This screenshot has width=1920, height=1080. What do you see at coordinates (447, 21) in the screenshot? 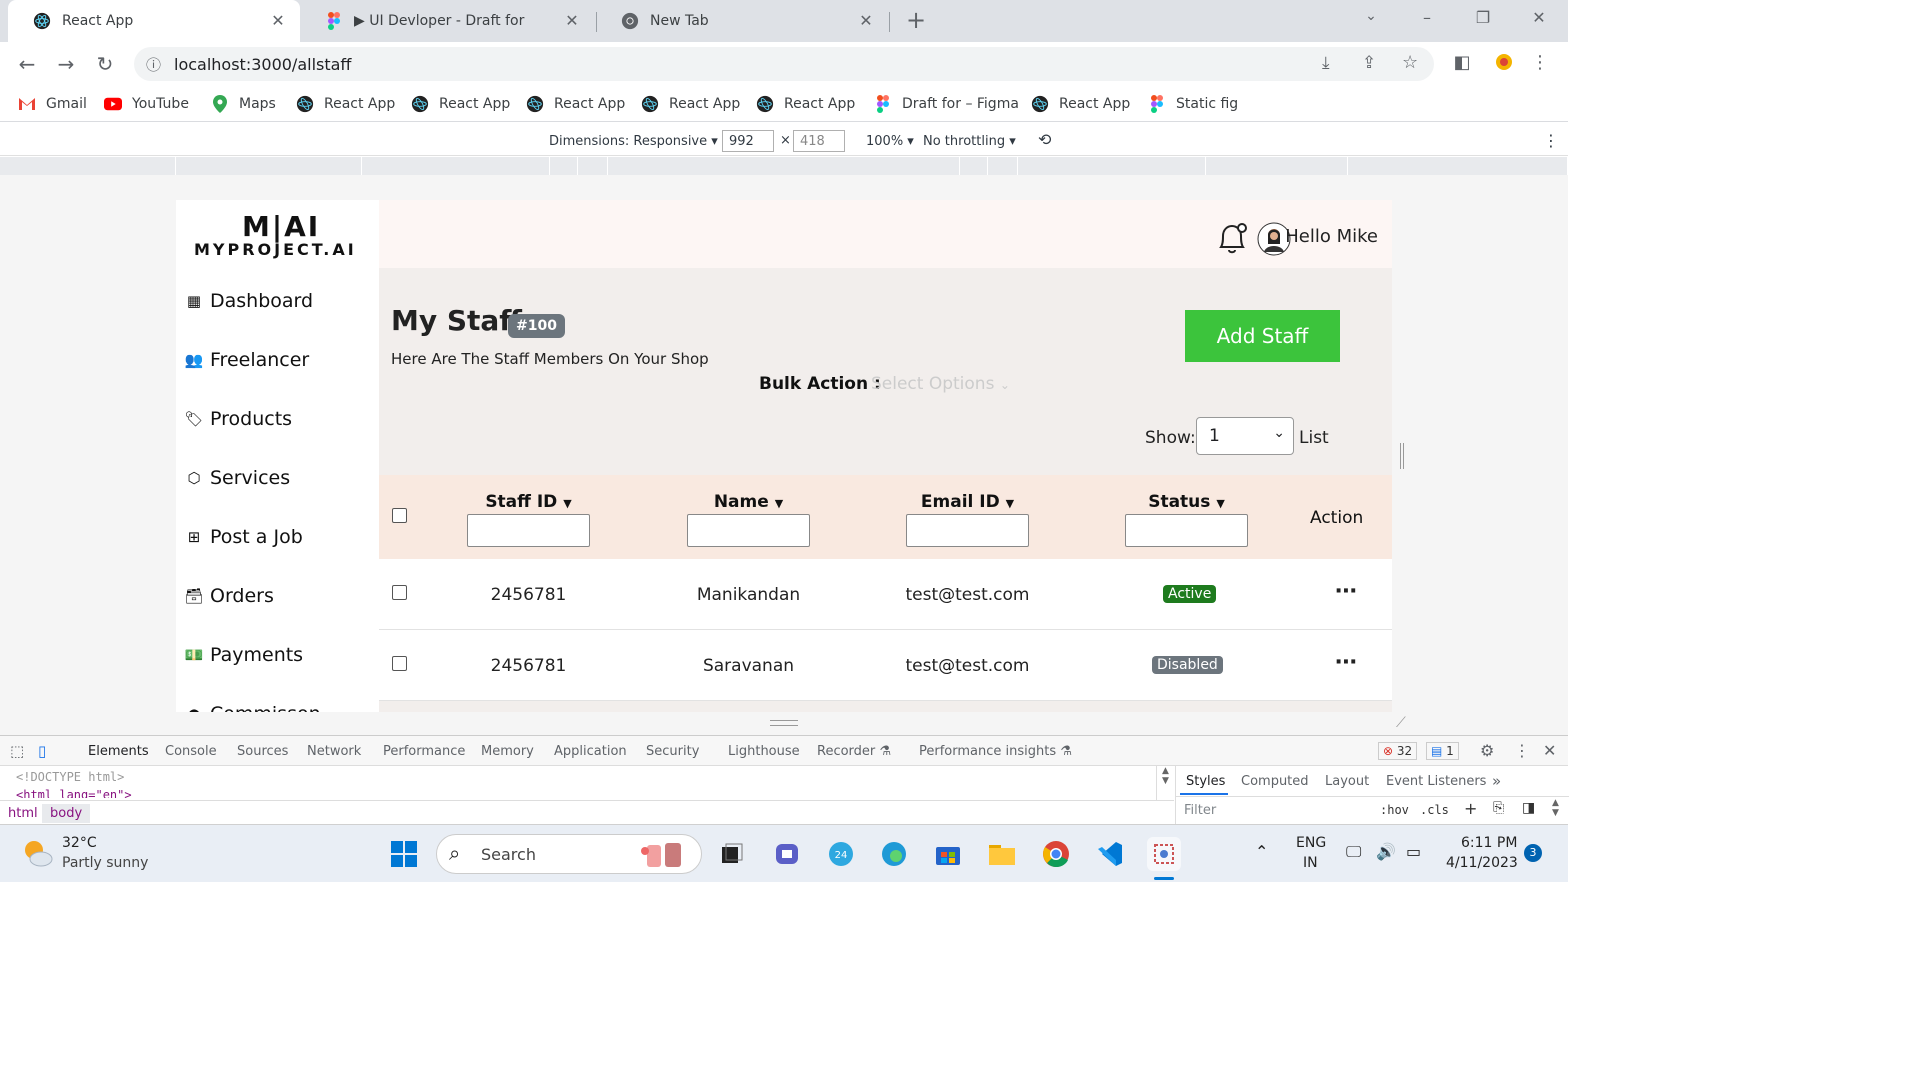
I see `tab-figma-draft: ▶ UI Devloper - Draft for ✕` at bounding box center [447, 21].